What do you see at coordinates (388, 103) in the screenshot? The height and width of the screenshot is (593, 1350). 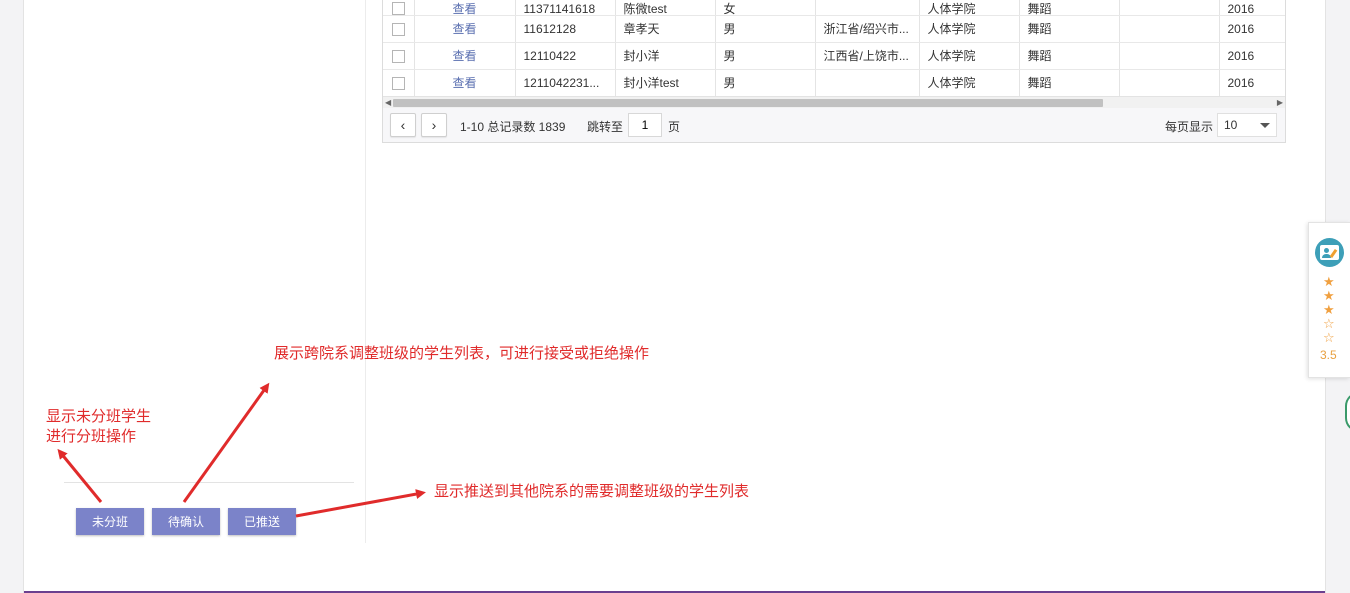 I see `scroll-left-icon: ◀` at bounding box center [388, 103].